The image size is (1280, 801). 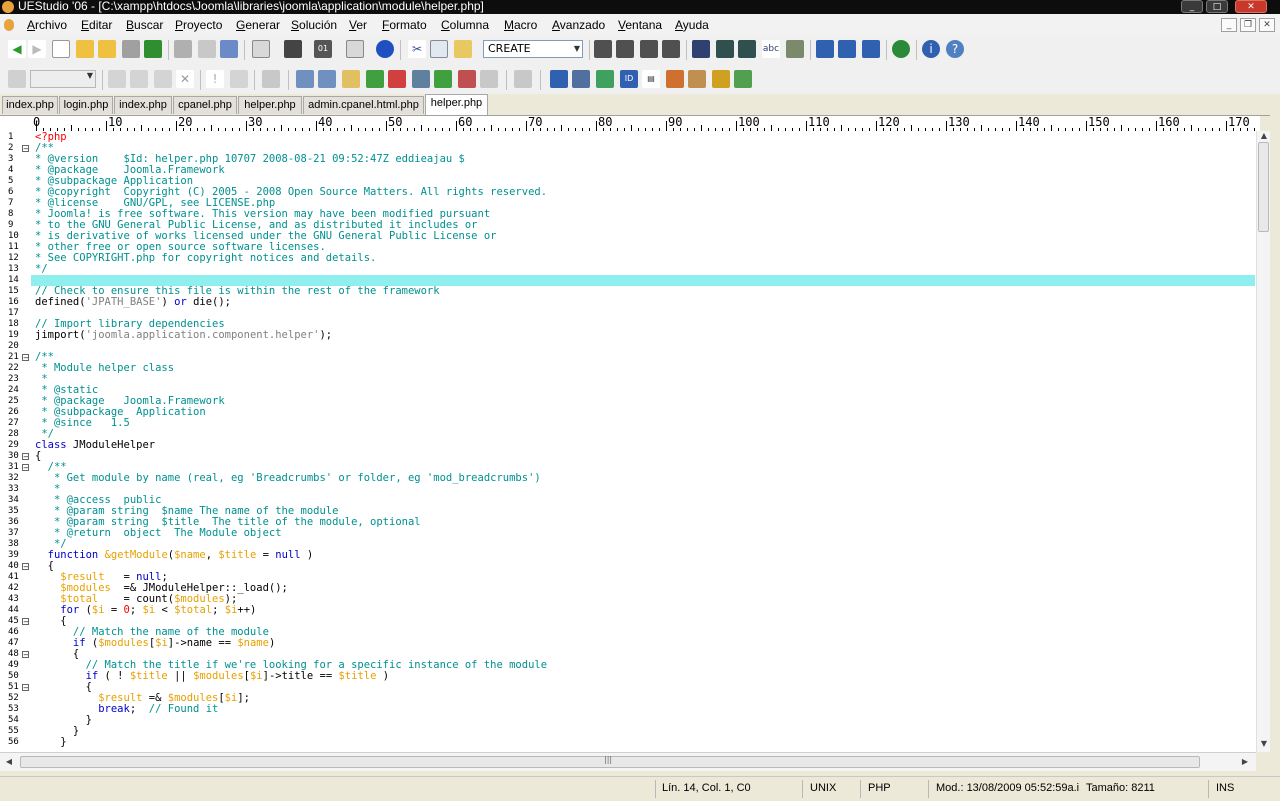 What do you see at coordinates (825, 49) in the screenshot?
I see `split-horizontal-icon` at bounding box center [825, 49].